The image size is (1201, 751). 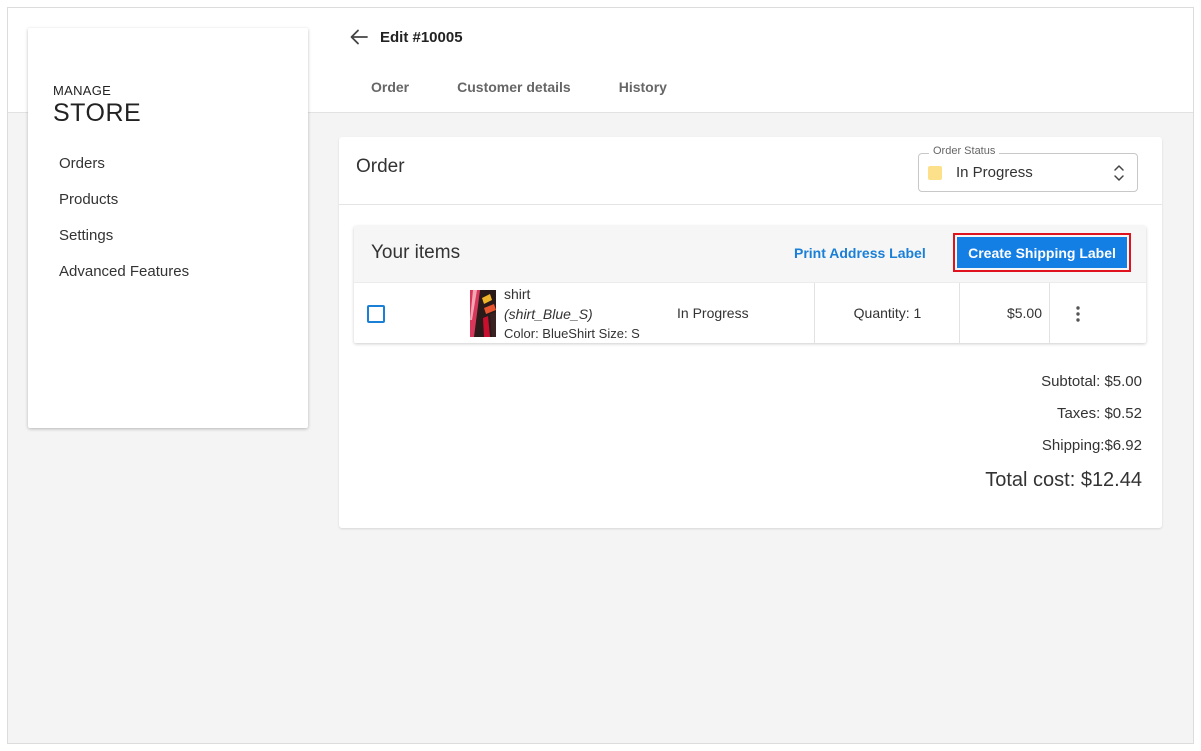 I want to click on product-name: shirt, so click(x=517, y=294).